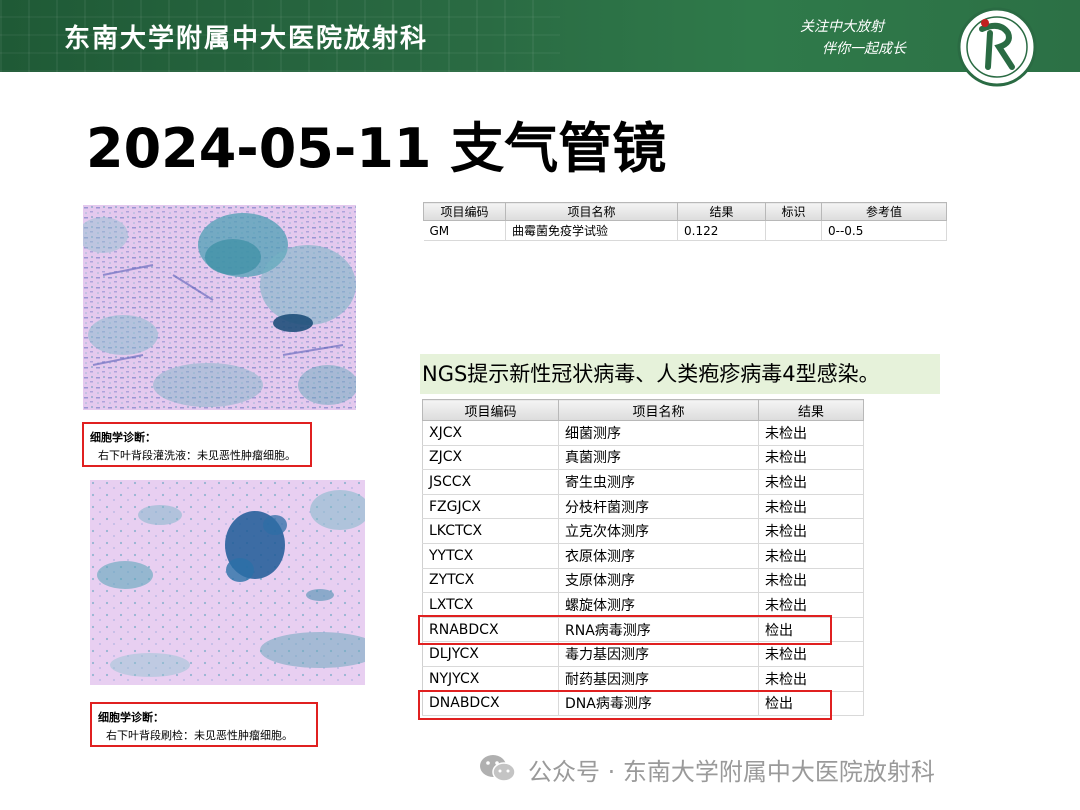 The height and width of the screenshot is (810, 1080). I want to click on header-band: 东南大学附属中大医院放射科 关注中大放射 伴你一起成长, so click(540, 36).